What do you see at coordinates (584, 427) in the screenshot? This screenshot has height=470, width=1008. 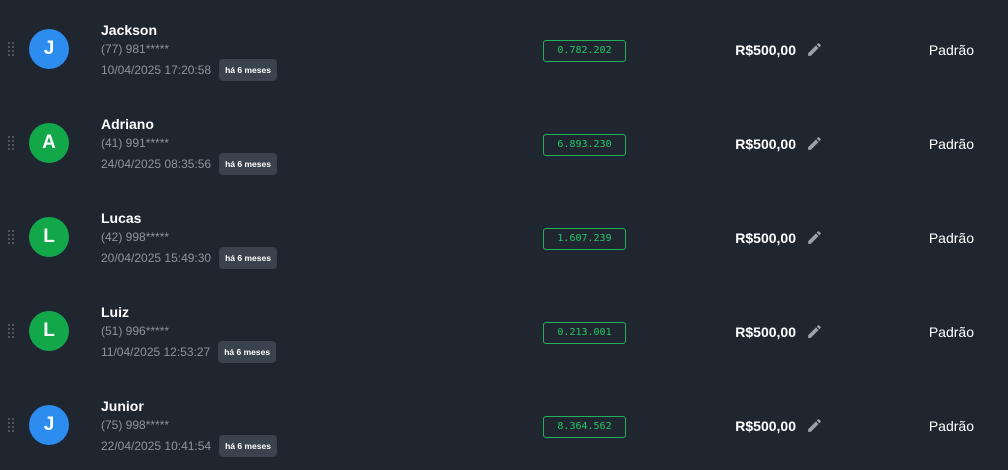 I see `code-badge: 8.364.562` at bounding box center [584, 427].